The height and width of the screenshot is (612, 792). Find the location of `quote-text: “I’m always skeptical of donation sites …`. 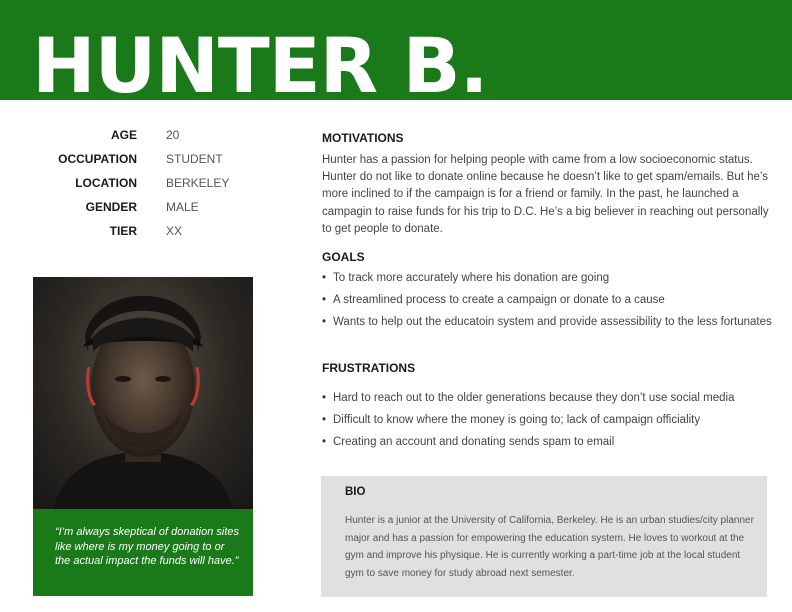

quote-text: “I’m always skeptical of donation sites … is located at coordinates (147, 546).